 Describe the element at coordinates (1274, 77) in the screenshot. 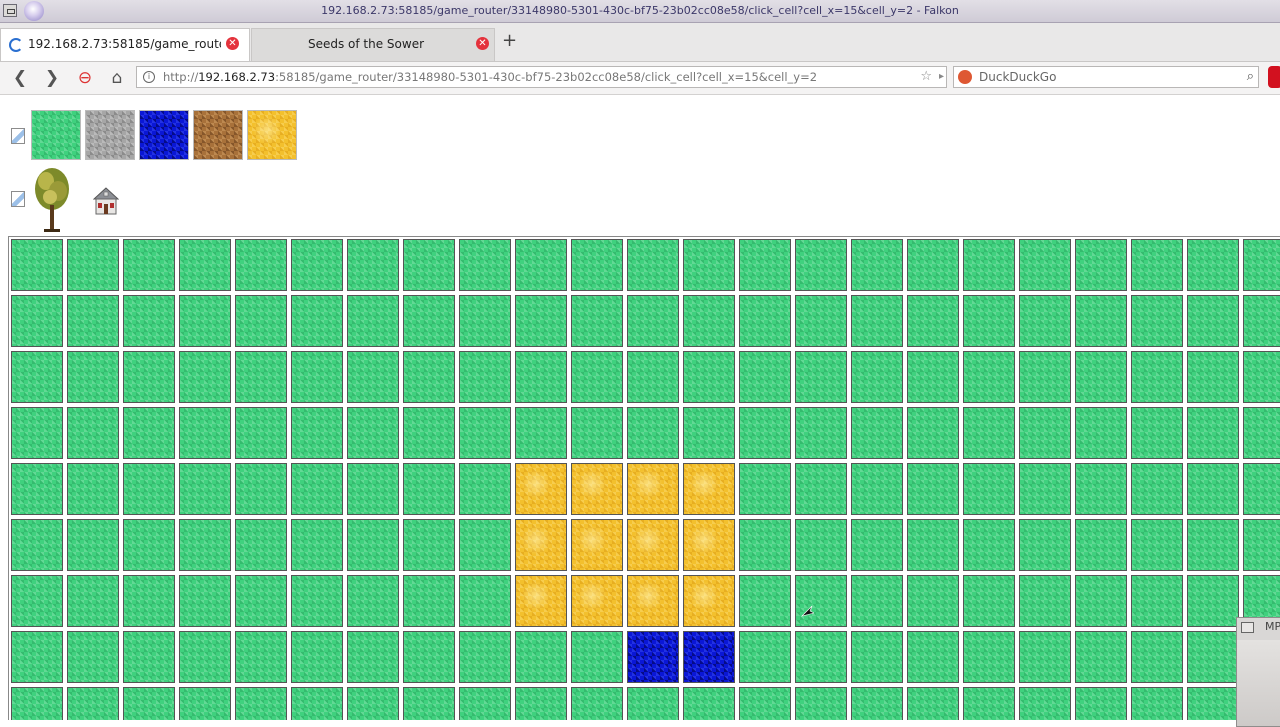

I see `extension-icon` at that location.